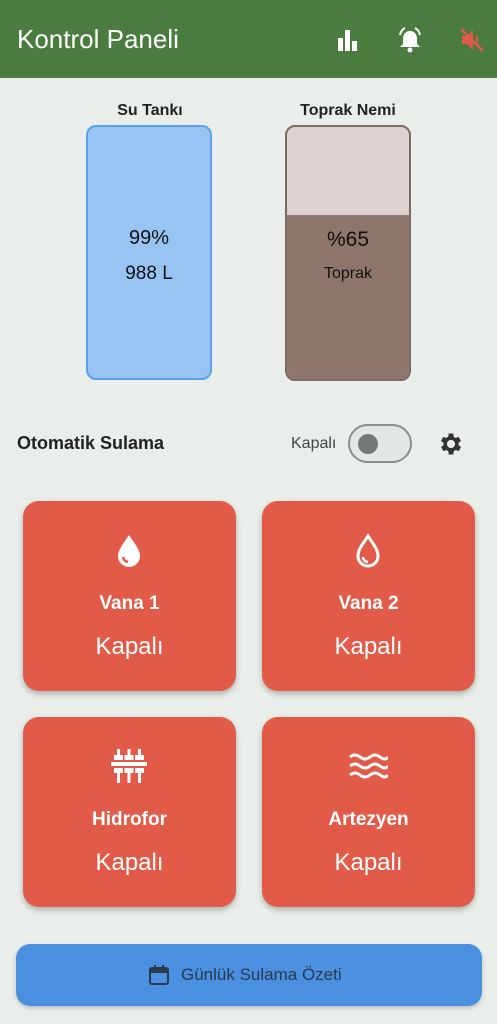  I want to click on water-tank-gauge: 99% 988 L, so click(149, 252).